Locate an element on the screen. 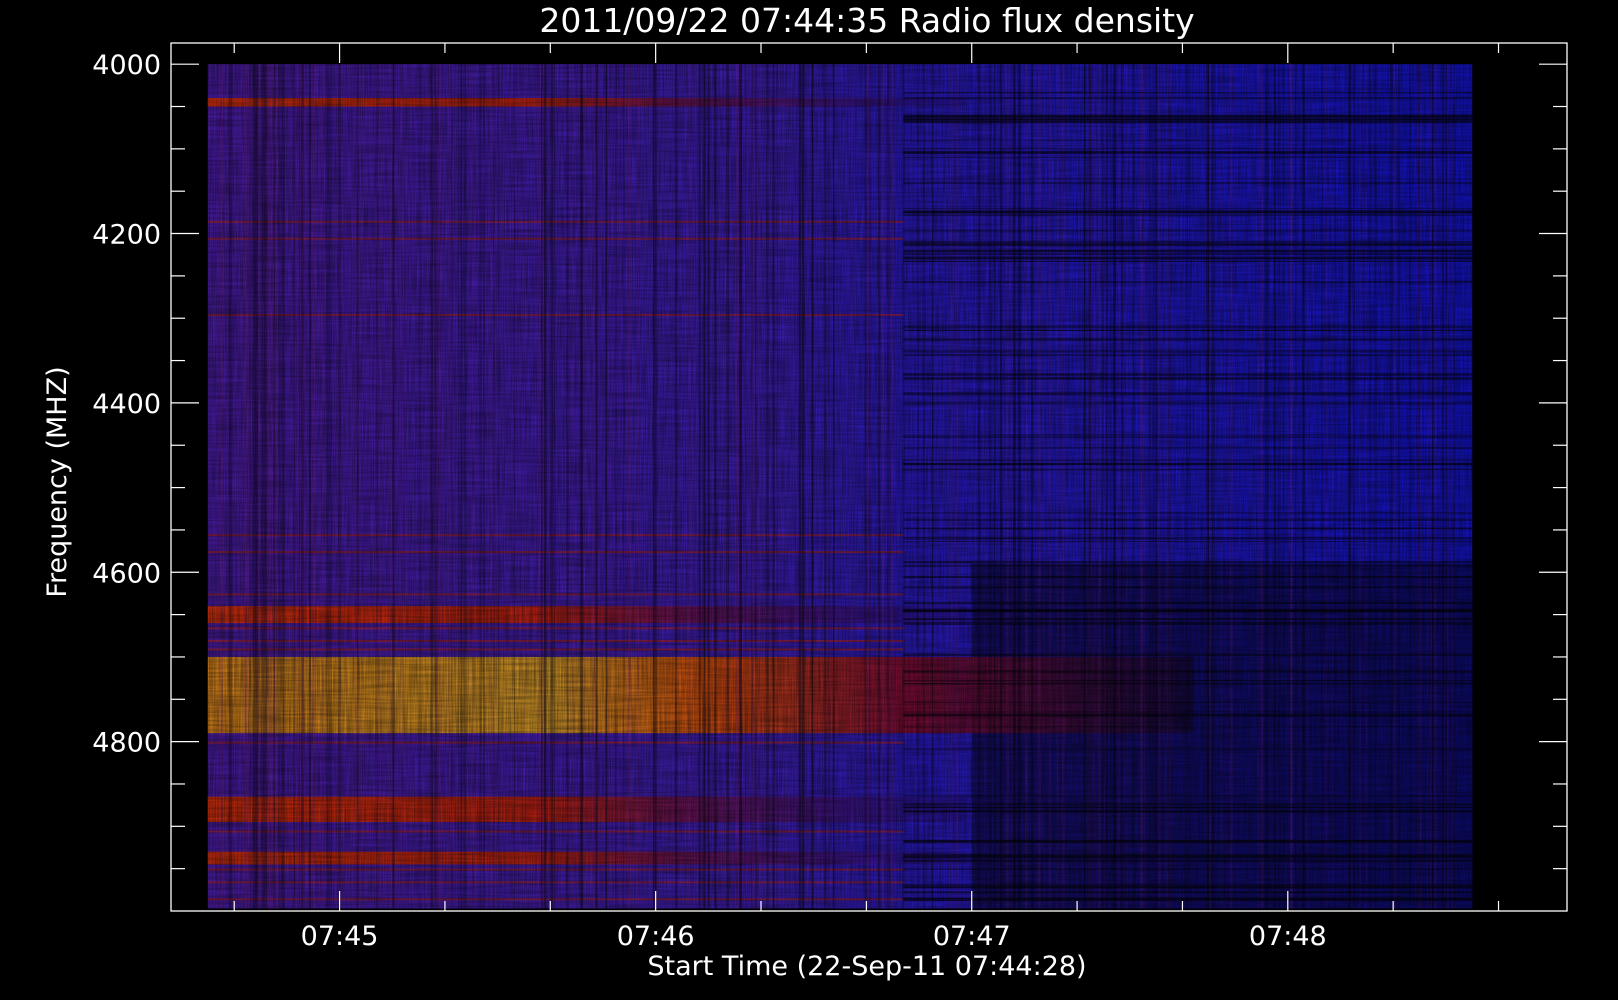 This screenshot has height=1000, width=1618. y-tick-label: 4800 is located at coordinates (126, 743).